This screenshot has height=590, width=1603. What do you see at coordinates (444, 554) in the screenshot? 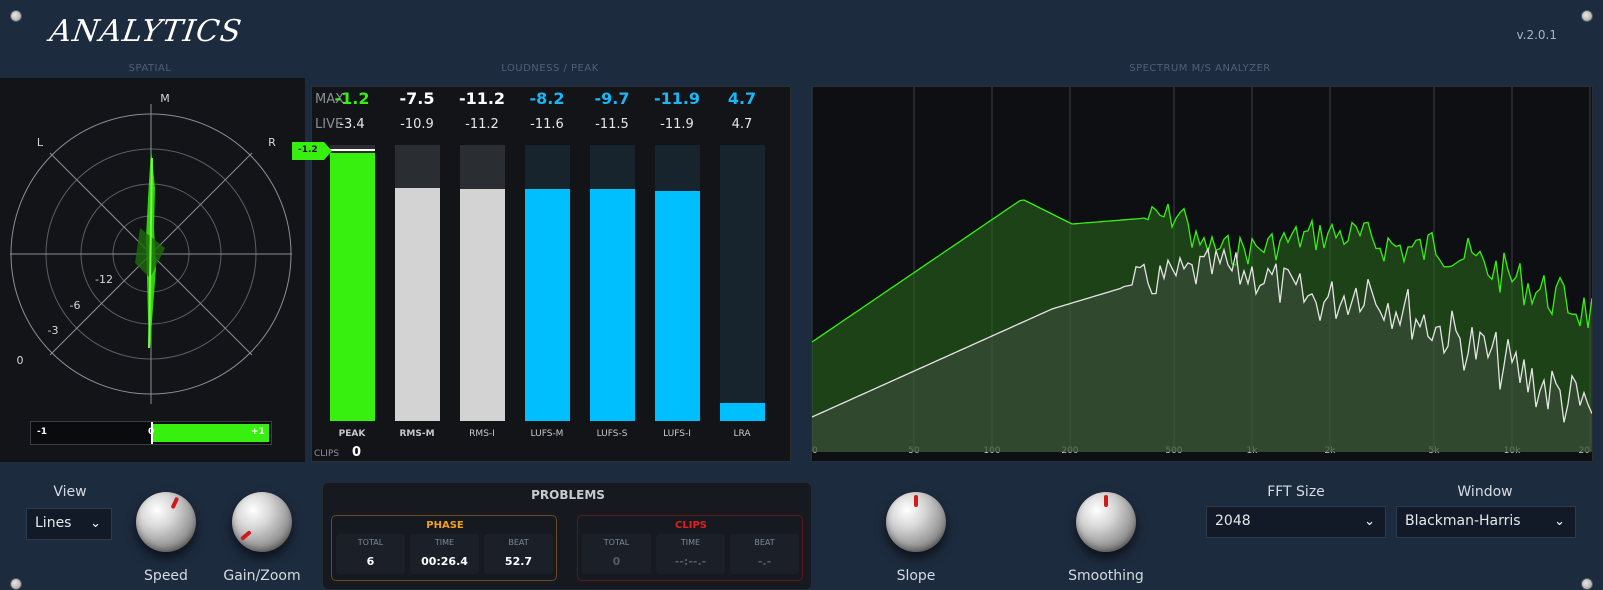
I see `phase-time-cell: TIME 00:26.4` at bounding box center [444, 554].